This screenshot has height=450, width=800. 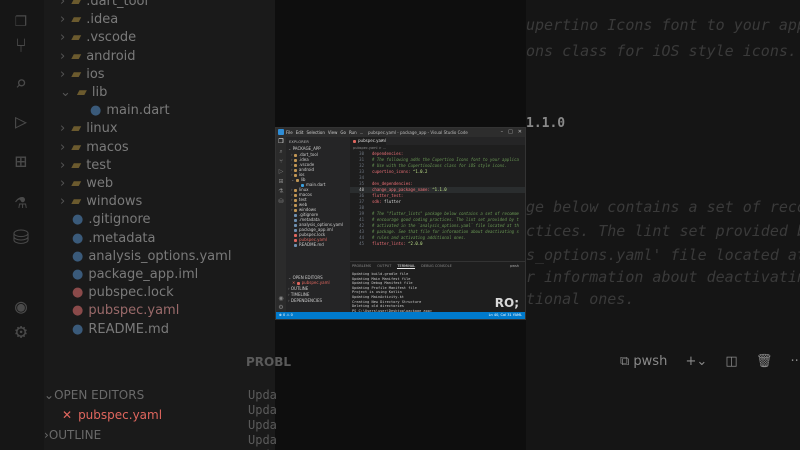 What do you see at coordinates (289, 132) in the screenshot?
I see `menu-item: File` at bounding box center [289, 132].